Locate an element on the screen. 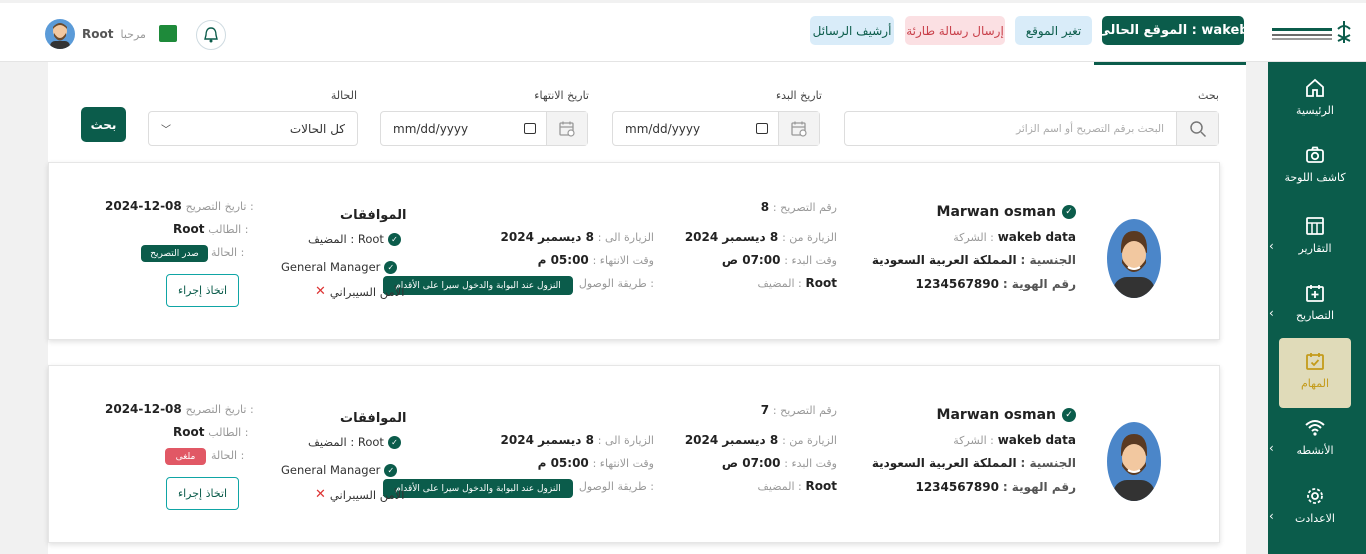 The image size is (1366, 554). visitor-name: Marwan osman ✓ is located at coordinates (1006, 212).